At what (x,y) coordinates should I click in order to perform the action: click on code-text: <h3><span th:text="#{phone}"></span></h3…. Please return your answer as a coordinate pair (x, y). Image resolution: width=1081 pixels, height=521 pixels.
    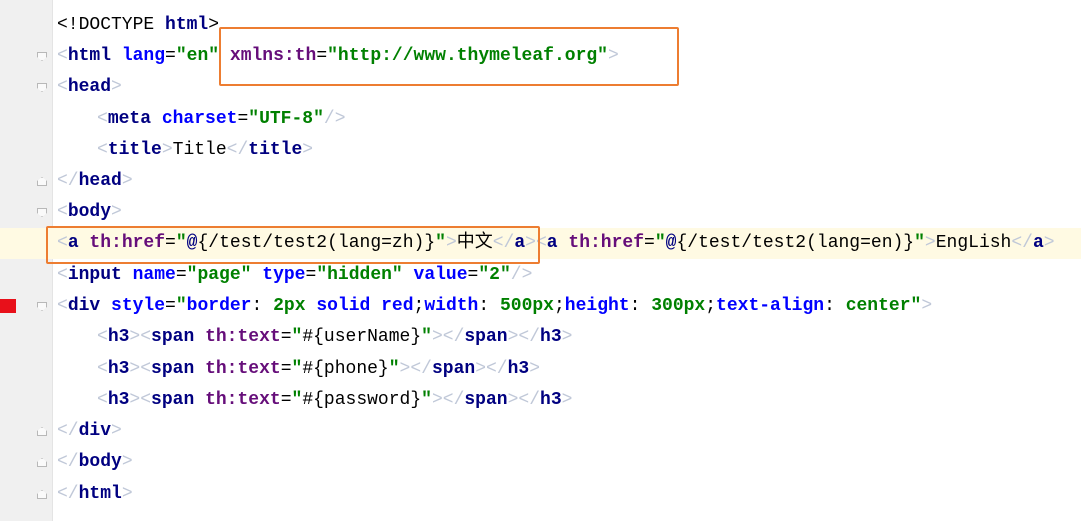
    Looking at the image, I should click on (318, 369).